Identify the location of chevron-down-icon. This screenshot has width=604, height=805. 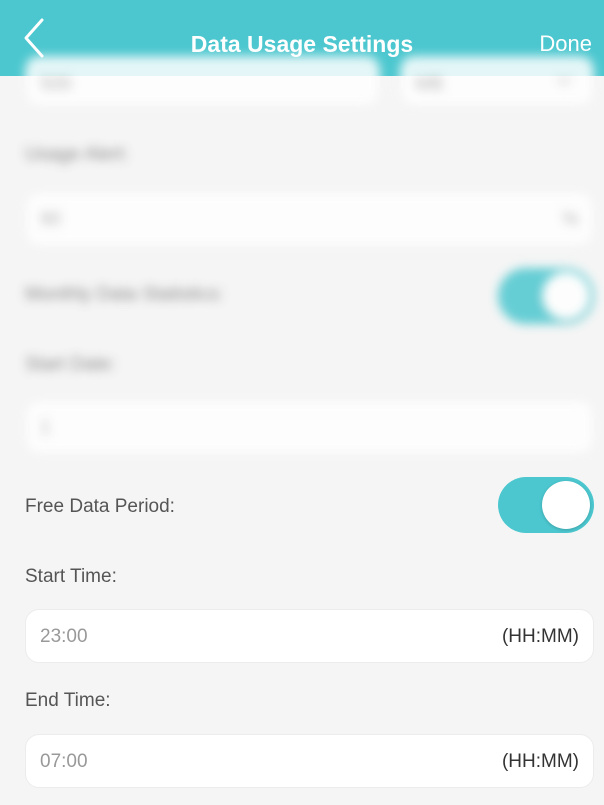
(564, 81).